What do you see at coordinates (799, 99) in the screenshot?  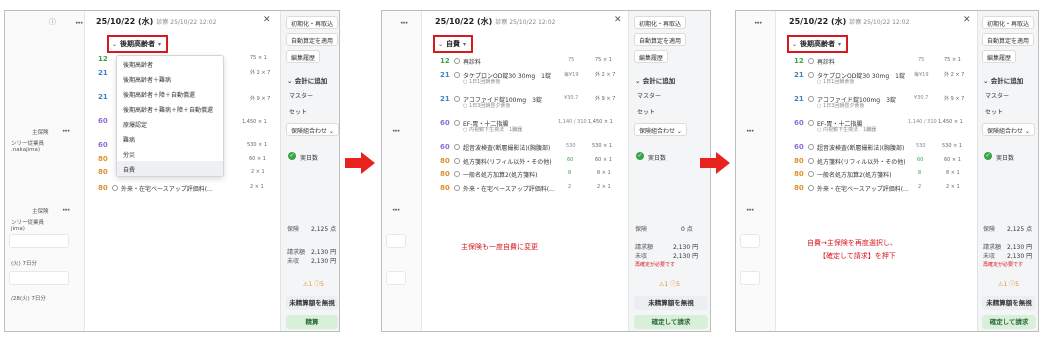 I see `code-number: 21` at bounding box center [799, 99].